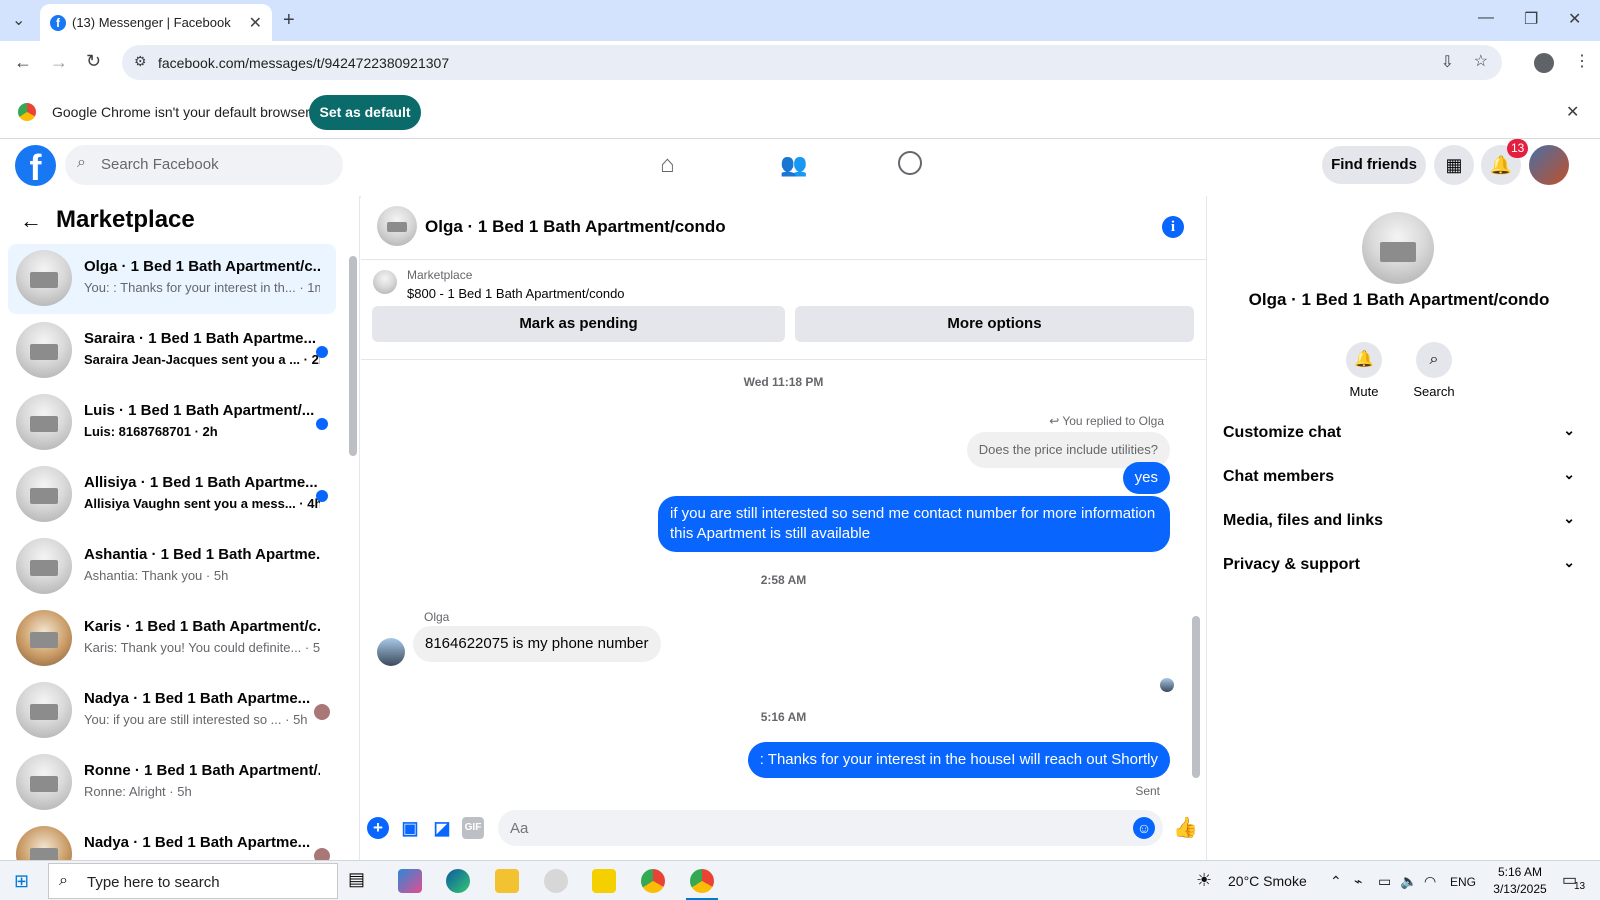  What do you see at coordinates (830, 828) in the screenshot?
I see `message-input` at bounding box center [830, 828].